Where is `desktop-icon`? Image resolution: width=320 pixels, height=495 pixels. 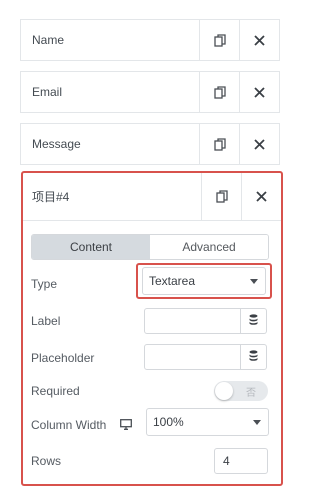
desktop-icon is located at coordinates (126, 426).